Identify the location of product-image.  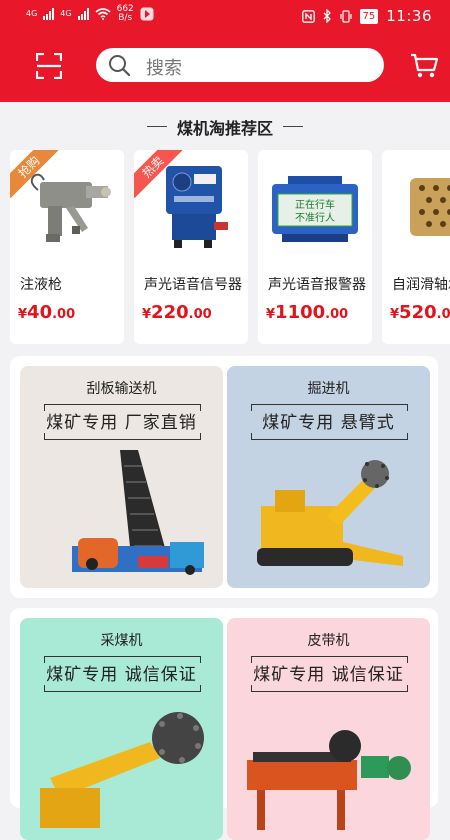
(416, 204).